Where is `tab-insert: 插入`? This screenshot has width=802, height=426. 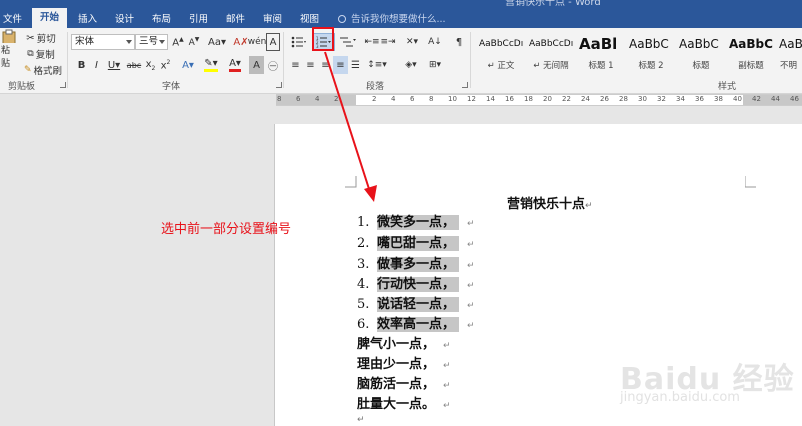 tab-insert: 插入 is located at coordinates (87, 18).